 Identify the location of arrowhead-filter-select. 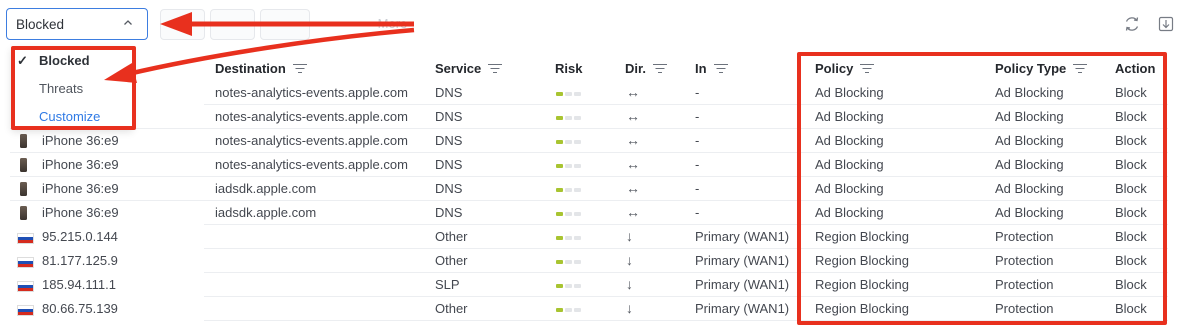
(176, 24).